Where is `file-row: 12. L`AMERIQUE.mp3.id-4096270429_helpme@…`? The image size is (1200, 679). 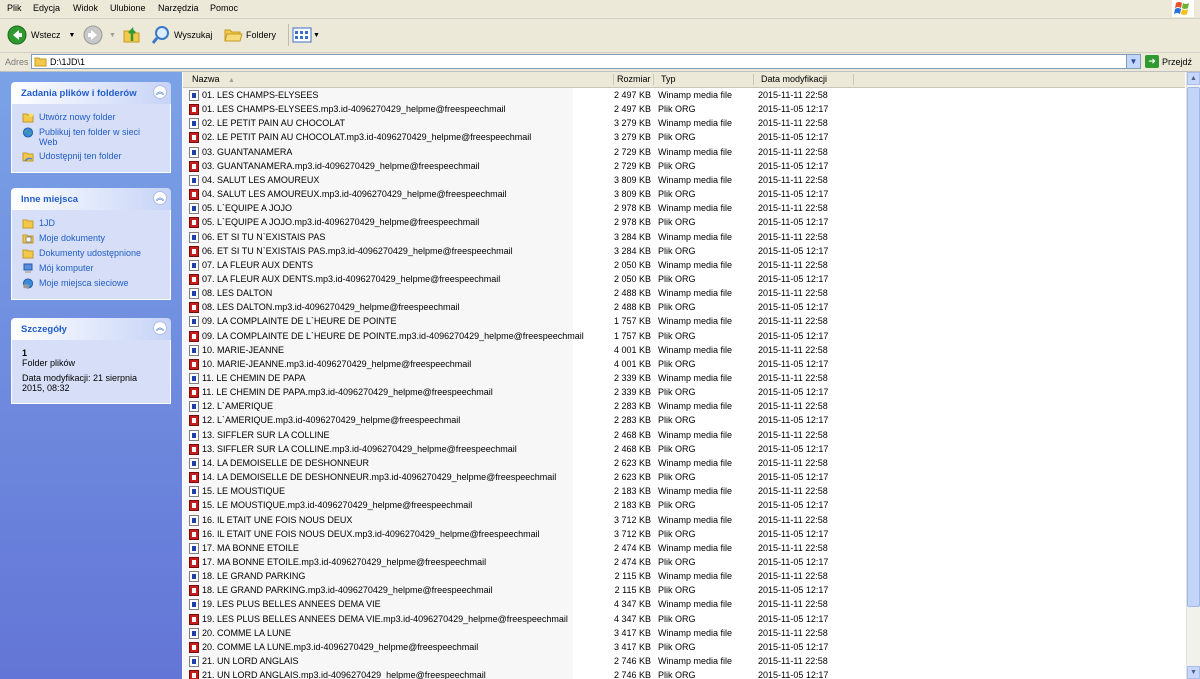 file-row: 12. L`AMERIQUE.mp3.id-4096270429_helpme@… is located at coordinates (684, 421).